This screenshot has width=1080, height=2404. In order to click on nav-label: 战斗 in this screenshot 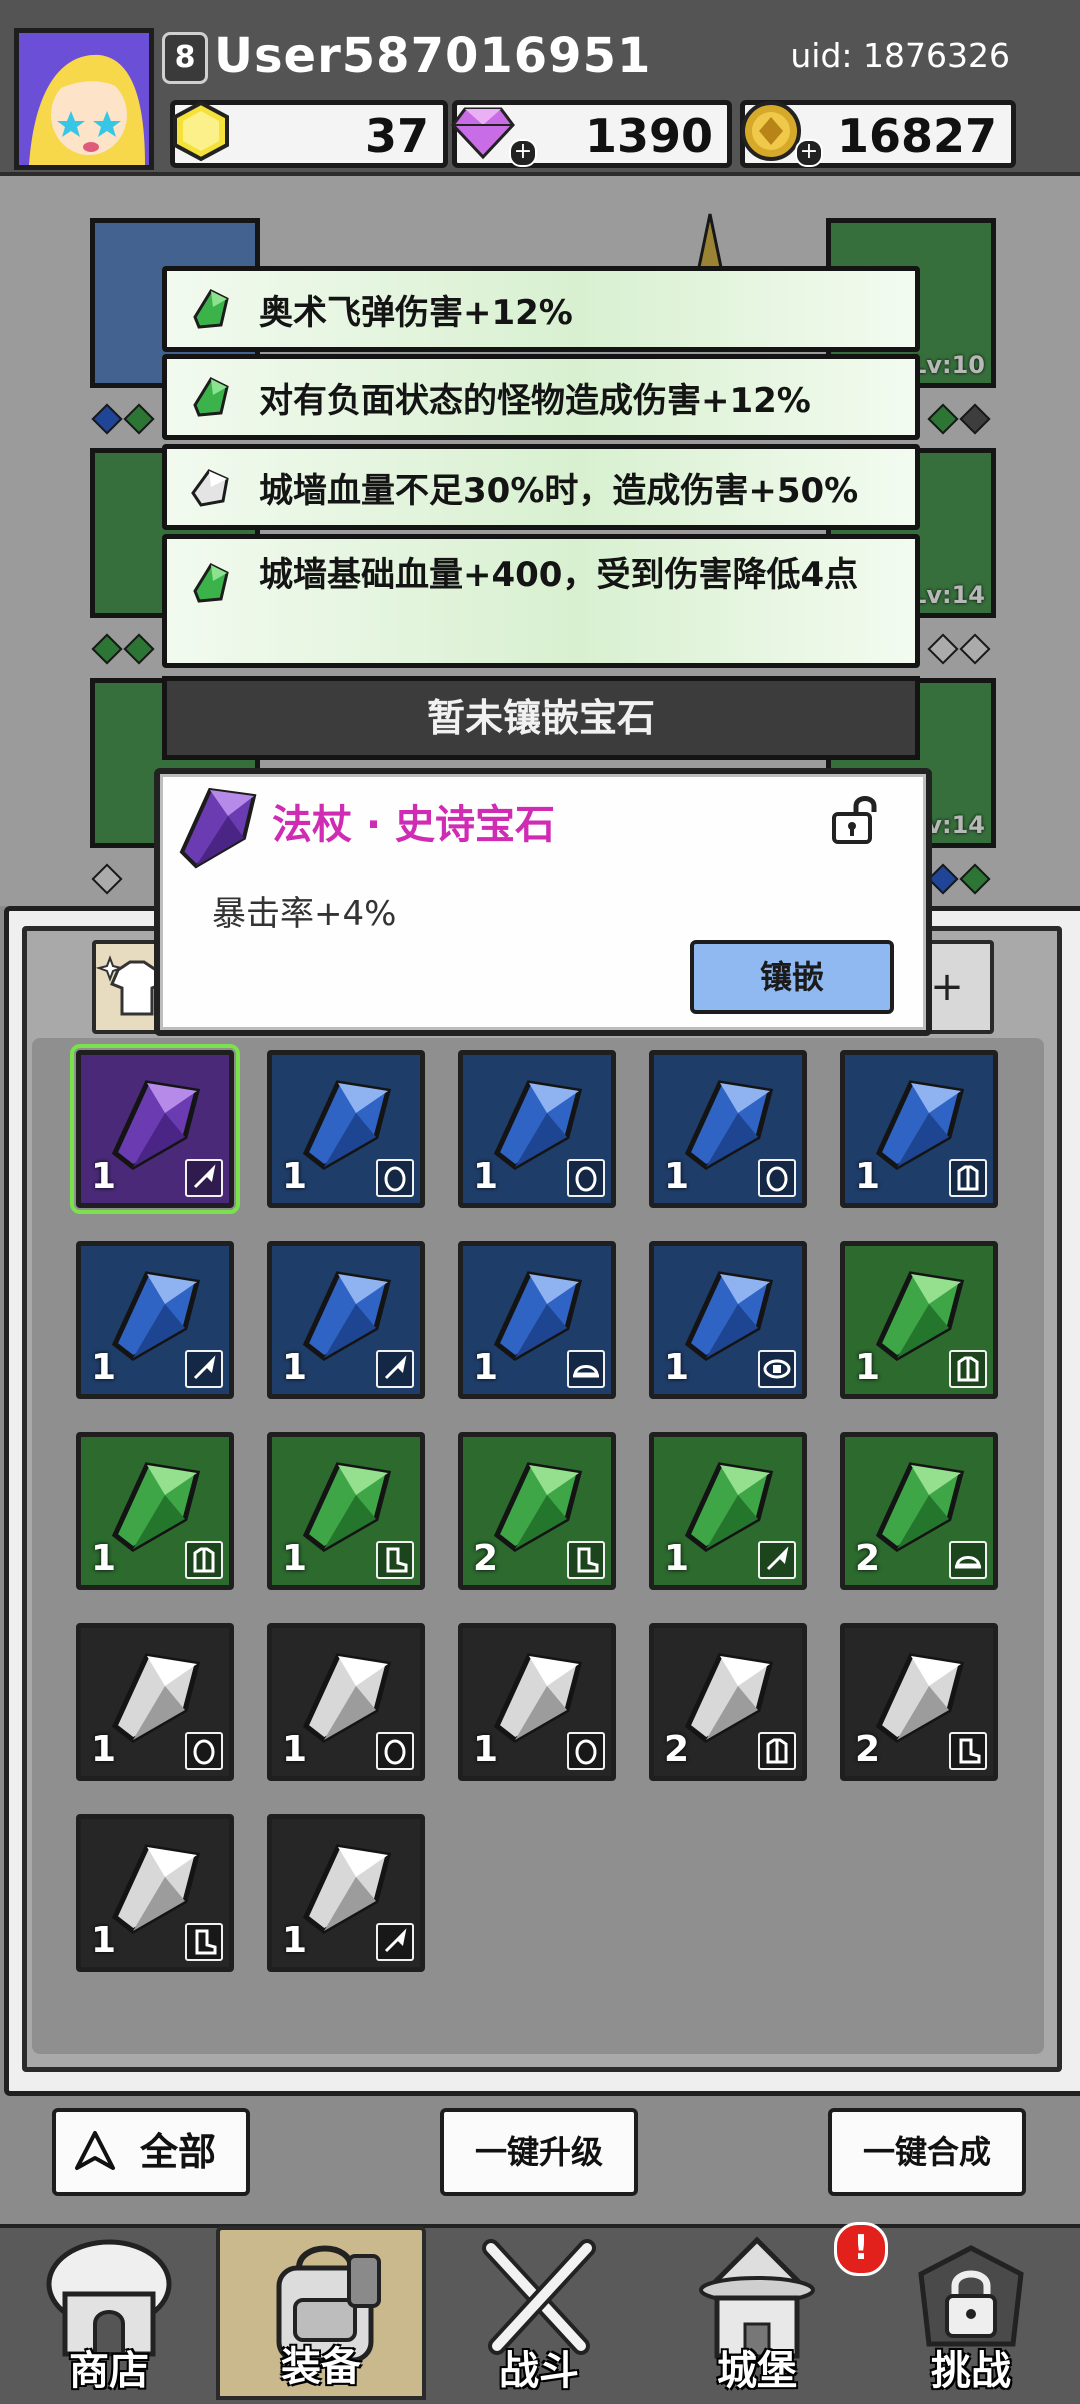, I will do `click(539, 2371)`.